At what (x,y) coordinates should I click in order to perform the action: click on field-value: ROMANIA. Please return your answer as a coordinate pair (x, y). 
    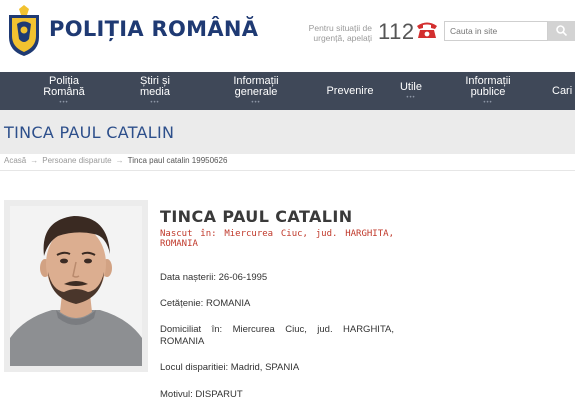
    Looking at the image, I should click on (228, 303).